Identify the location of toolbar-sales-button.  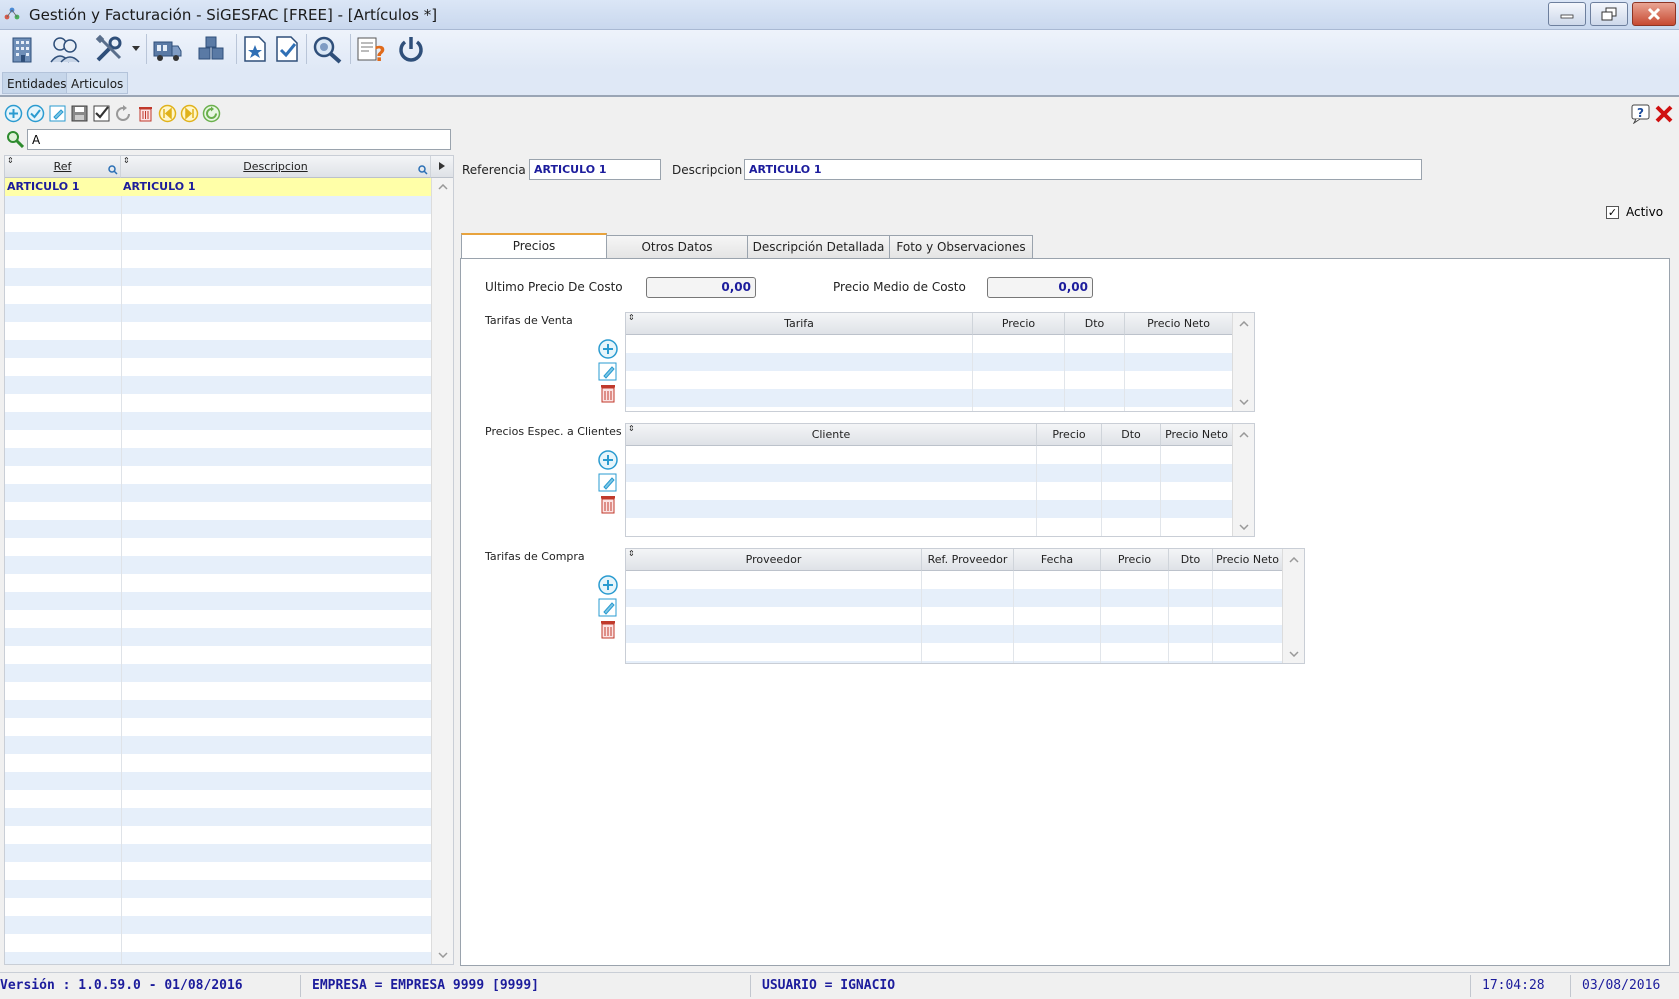
(255, 49).